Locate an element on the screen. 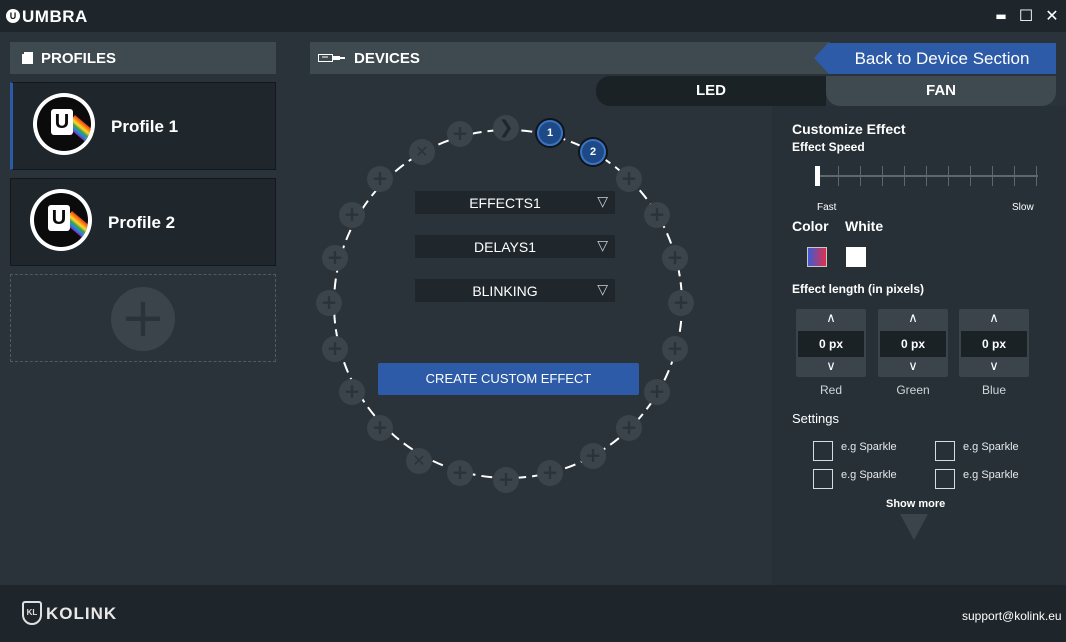 The width and height of the screenshot is (1066, 642). blue-value: 0 px is located at coordinates (994, 344).